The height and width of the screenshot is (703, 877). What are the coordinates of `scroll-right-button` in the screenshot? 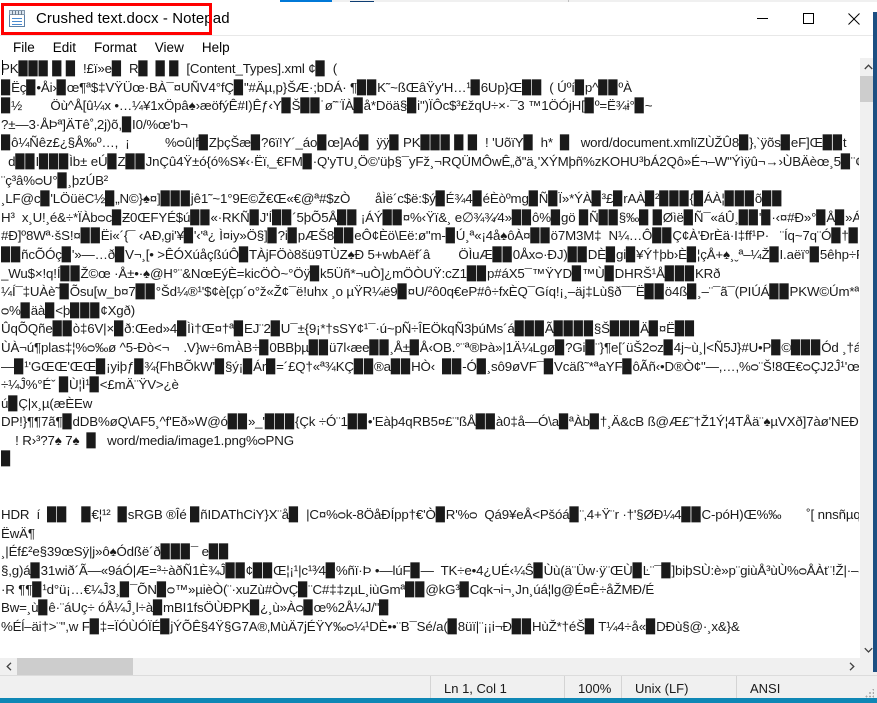 It's located at (851, 666).